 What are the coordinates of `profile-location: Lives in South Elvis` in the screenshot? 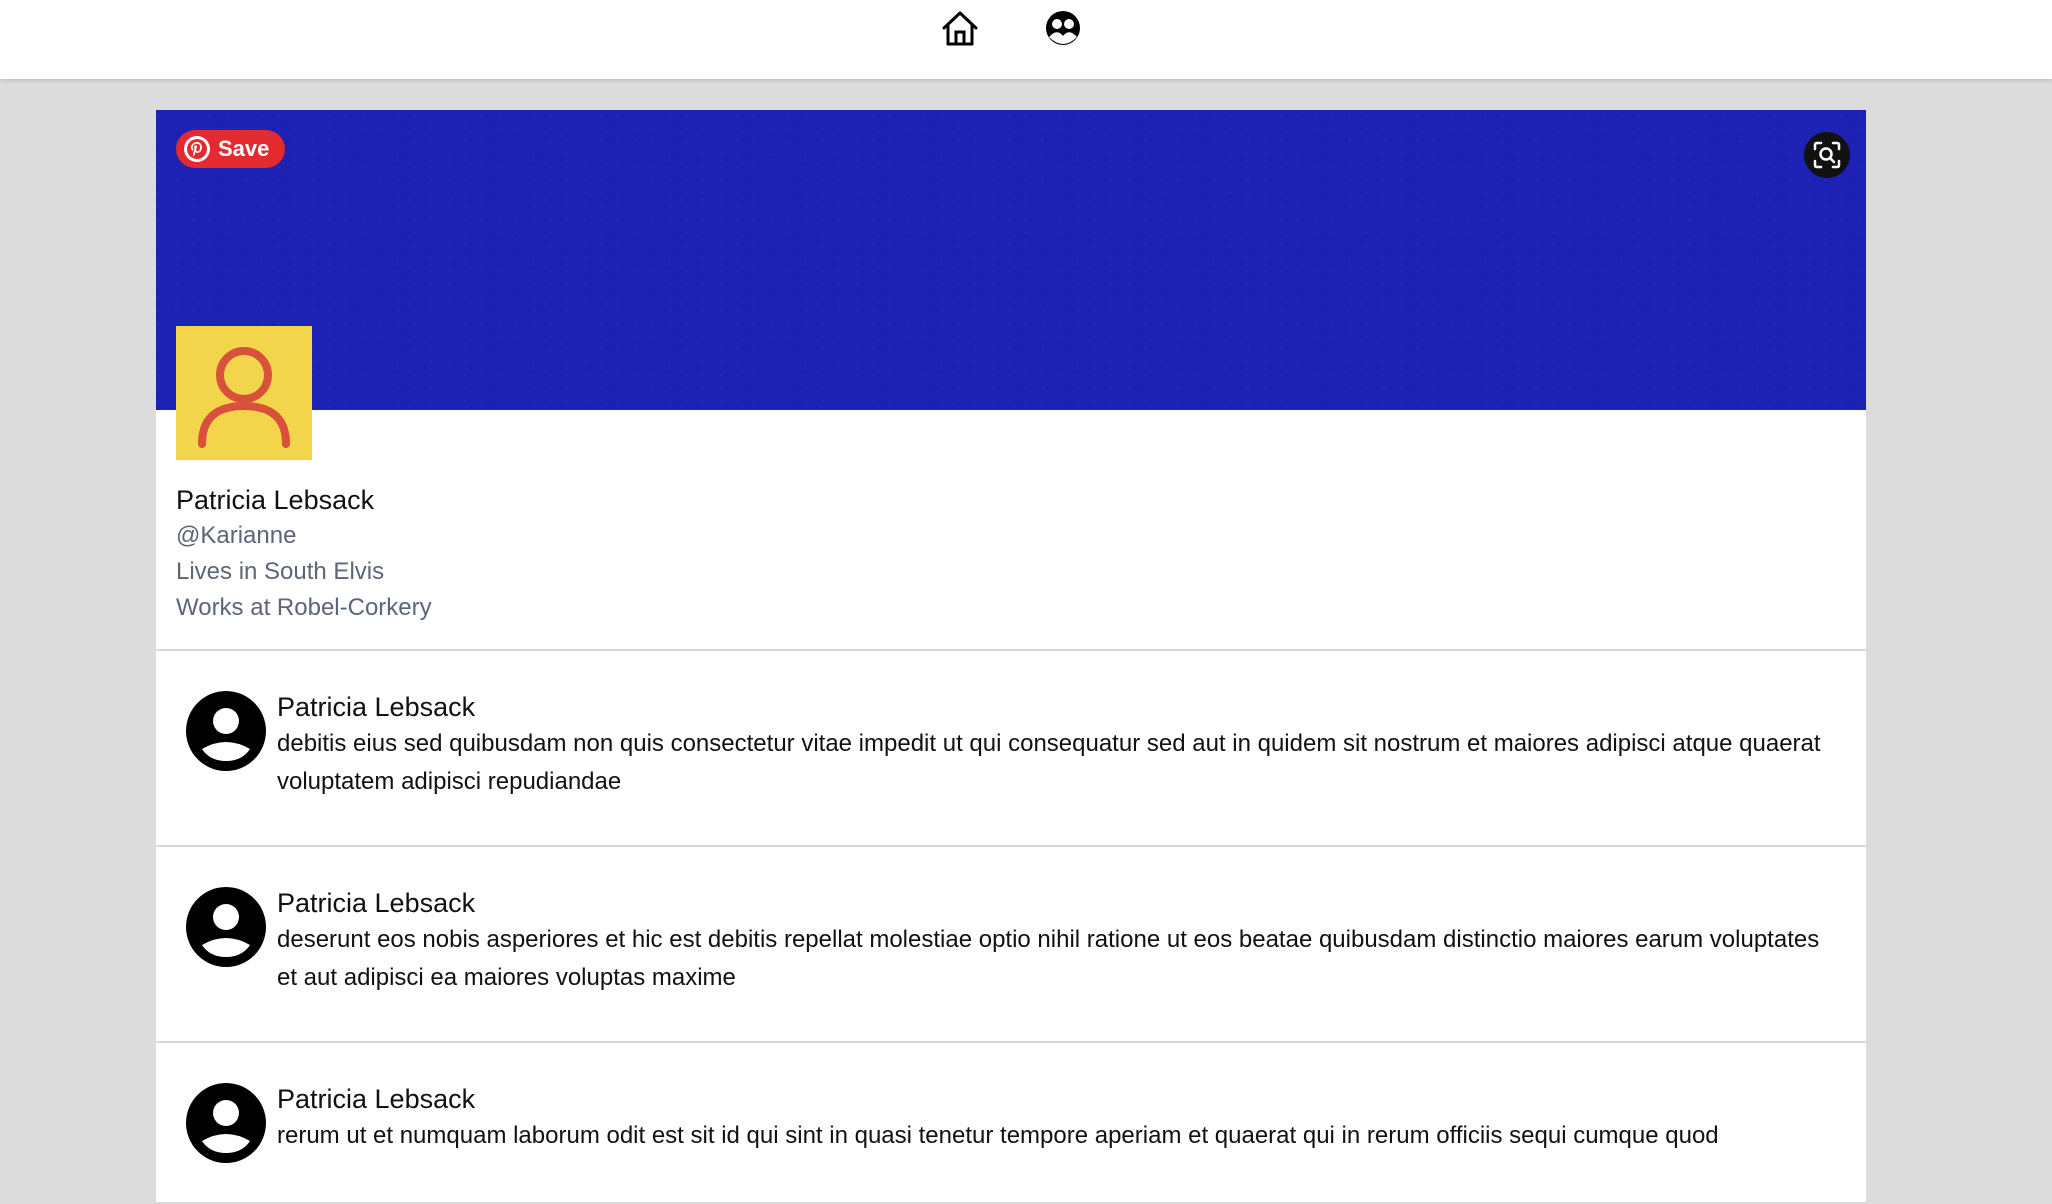 It's located at (280, 571).